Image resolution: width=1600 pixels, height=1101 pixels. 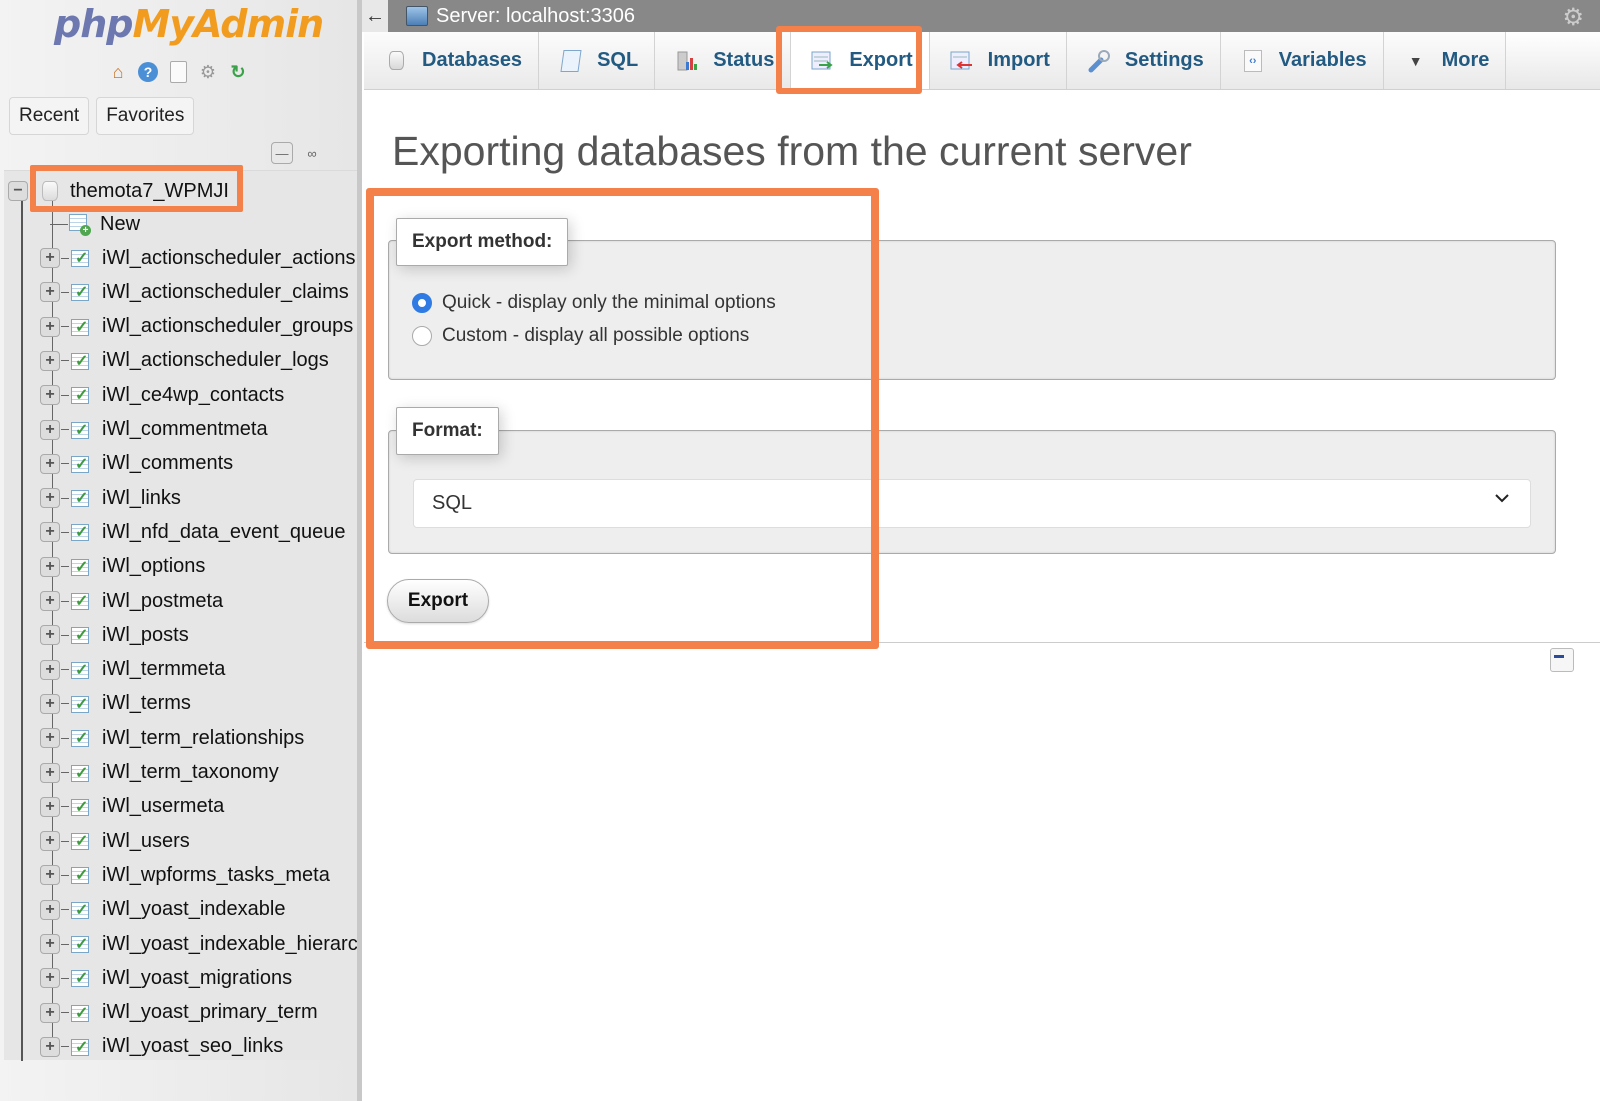 I want to click on tab-variables: ‹› Variables, so click(x=1302, y=60).